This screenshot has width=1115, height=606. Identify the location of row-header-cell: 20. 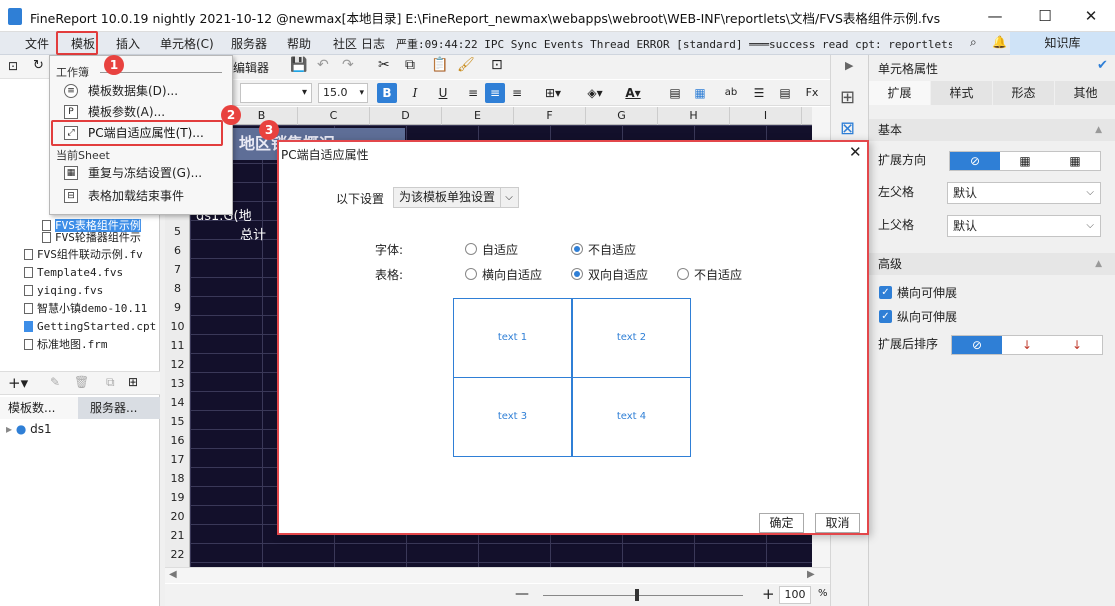
(177, 516).